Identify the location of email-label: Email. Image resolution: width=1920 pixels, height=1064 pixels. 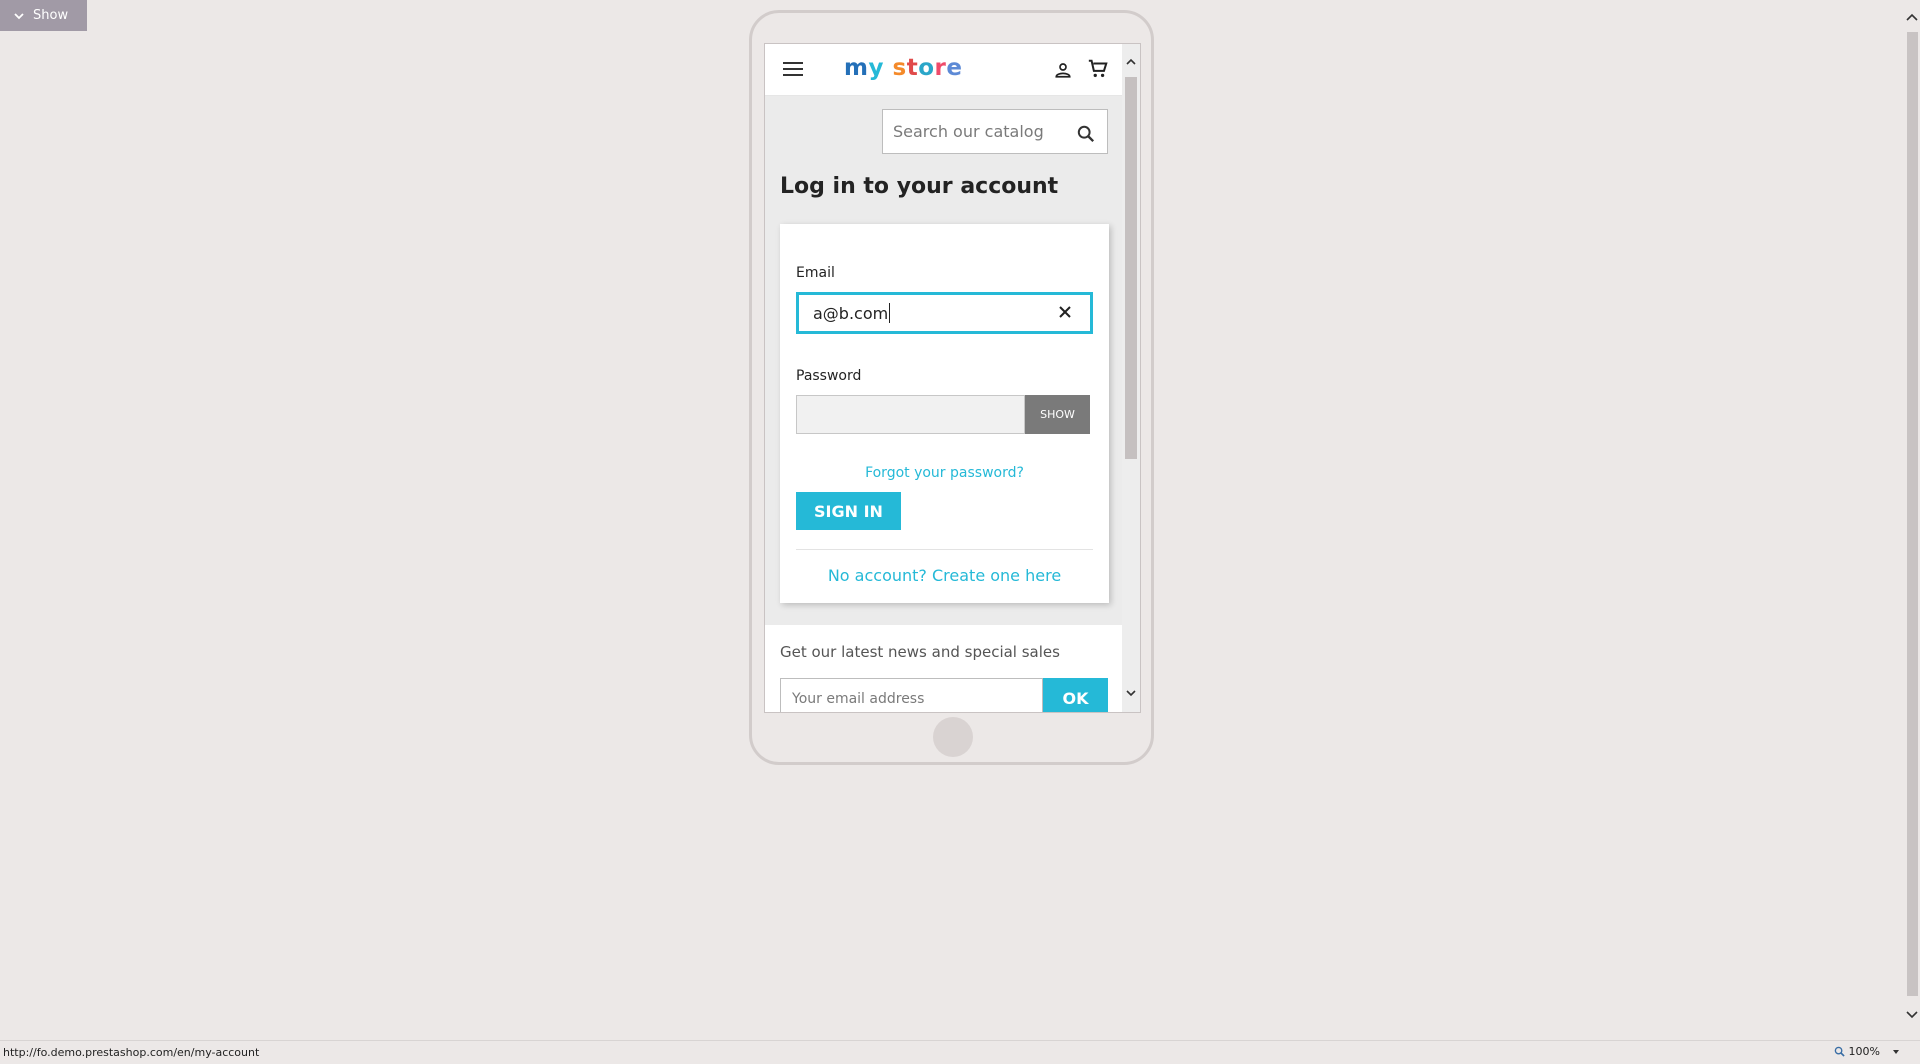
(815, 273).